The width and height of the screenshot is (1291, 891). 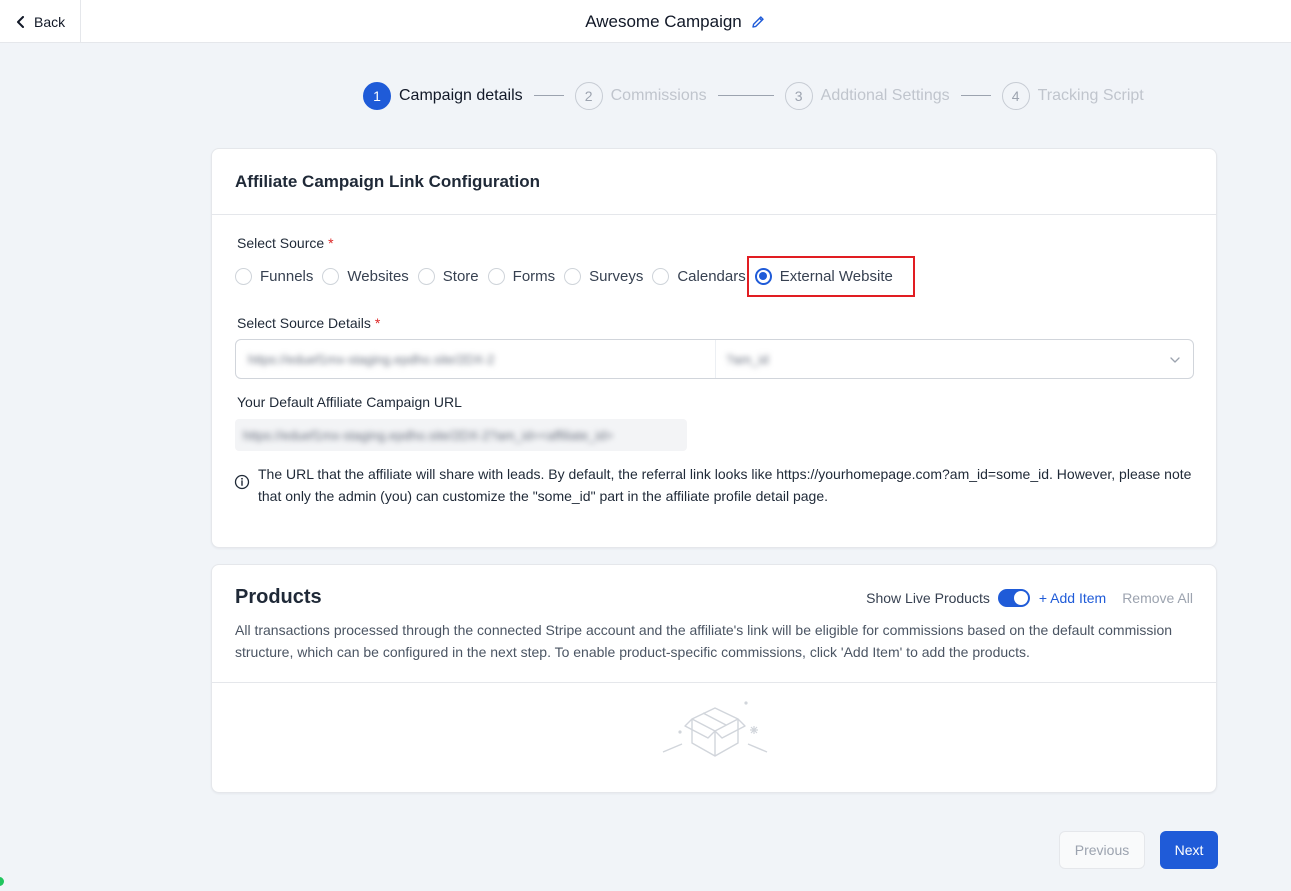 What do you see at coordinates (711, 276) in the screenshot?
I see `radio-label: Calendars` at bounding box center [711, 276].